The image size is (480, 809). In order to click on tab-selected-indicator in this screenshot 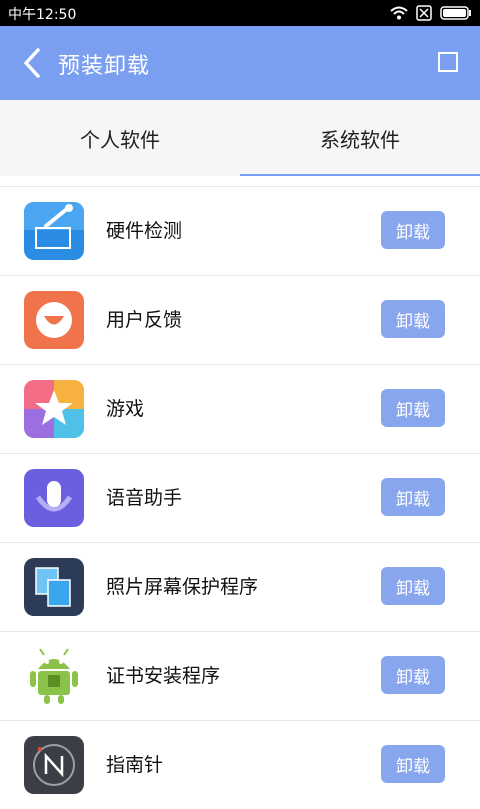, I will do `click(360, 175)`.